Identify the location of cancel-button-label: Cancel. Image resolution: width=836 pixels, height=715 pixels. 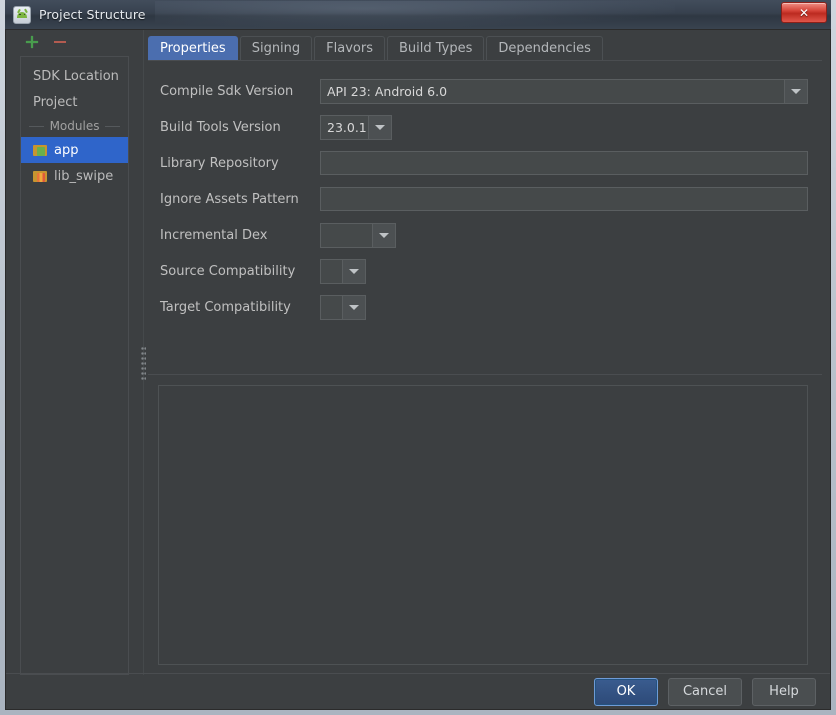
(704, 691).